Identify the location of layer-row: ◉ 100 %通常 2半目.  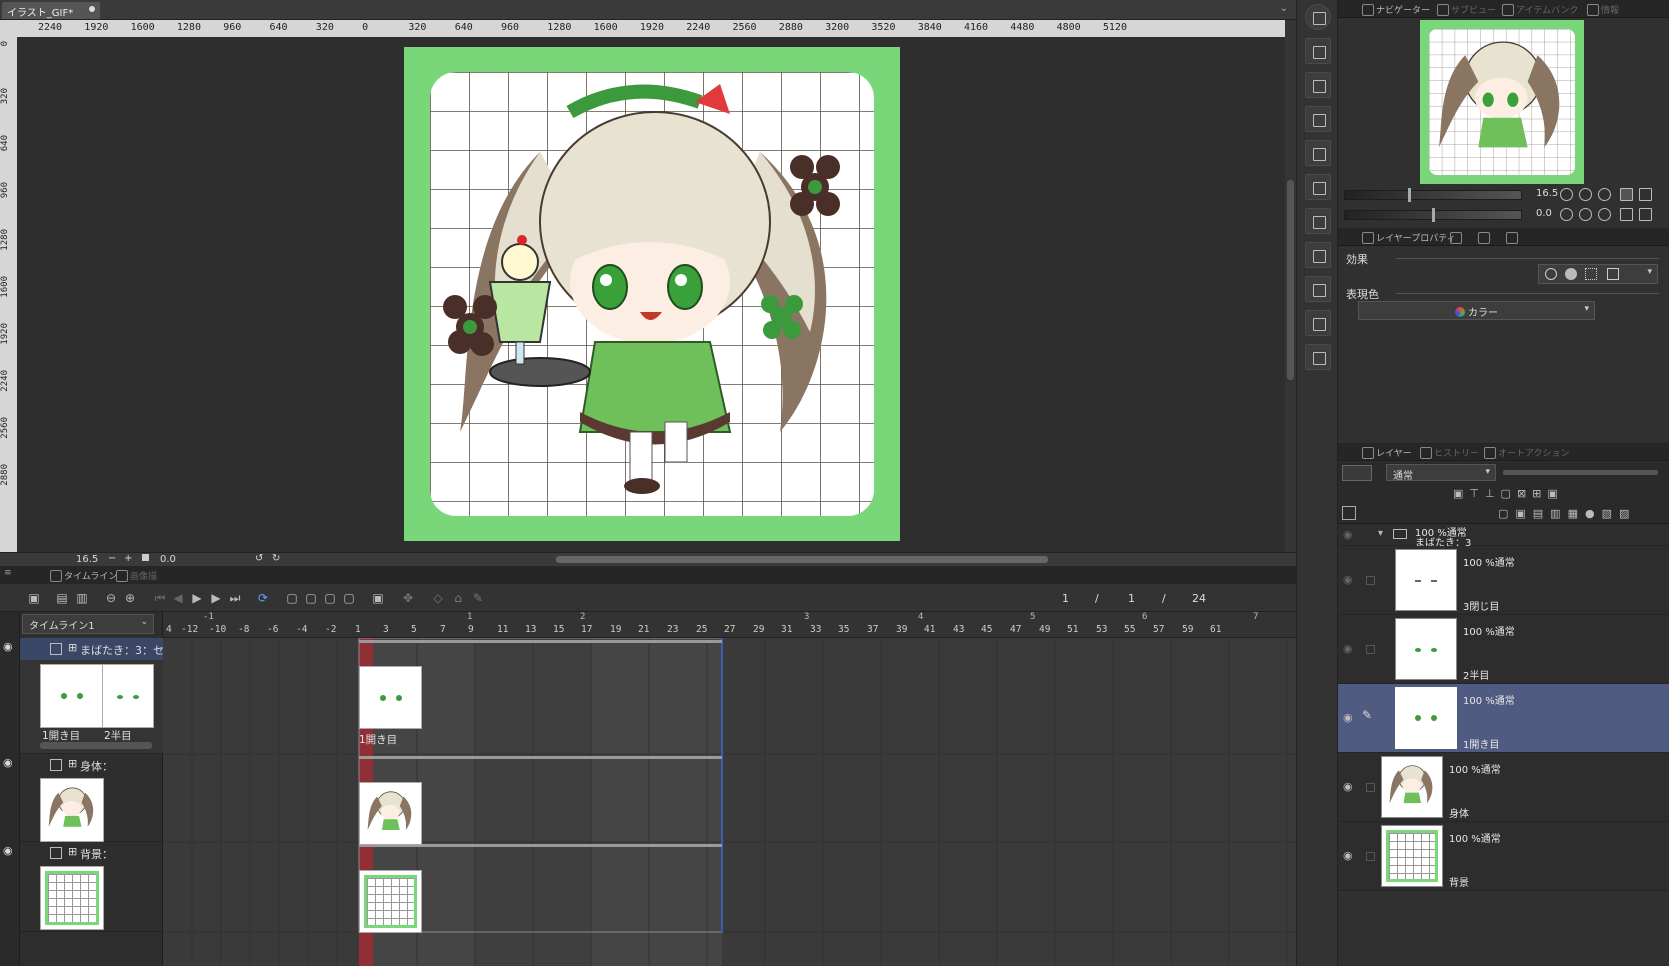
(1503, 649).